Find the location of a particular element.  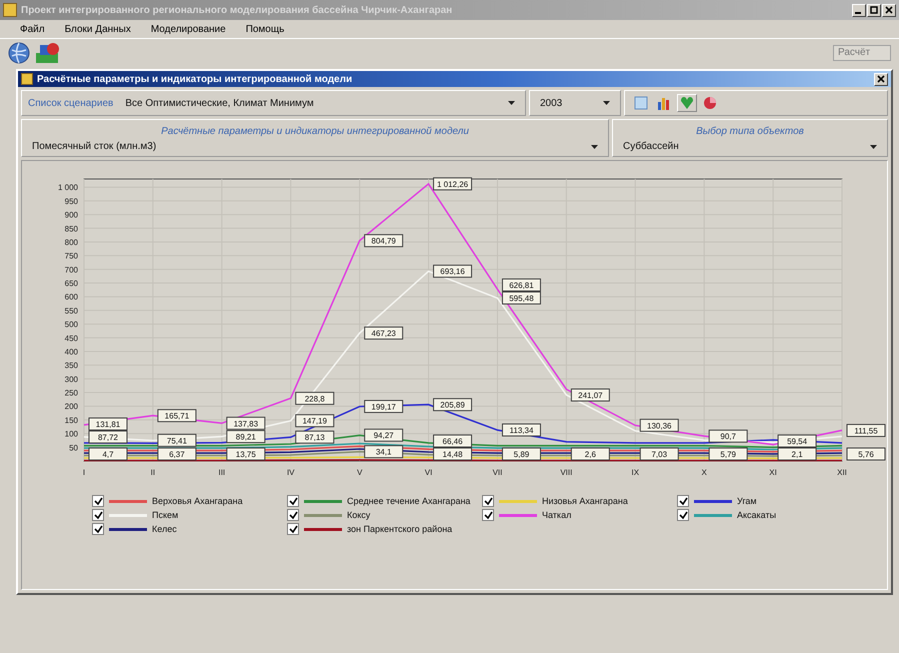

data-label: 4,7 is located at coordinates (107, 454).